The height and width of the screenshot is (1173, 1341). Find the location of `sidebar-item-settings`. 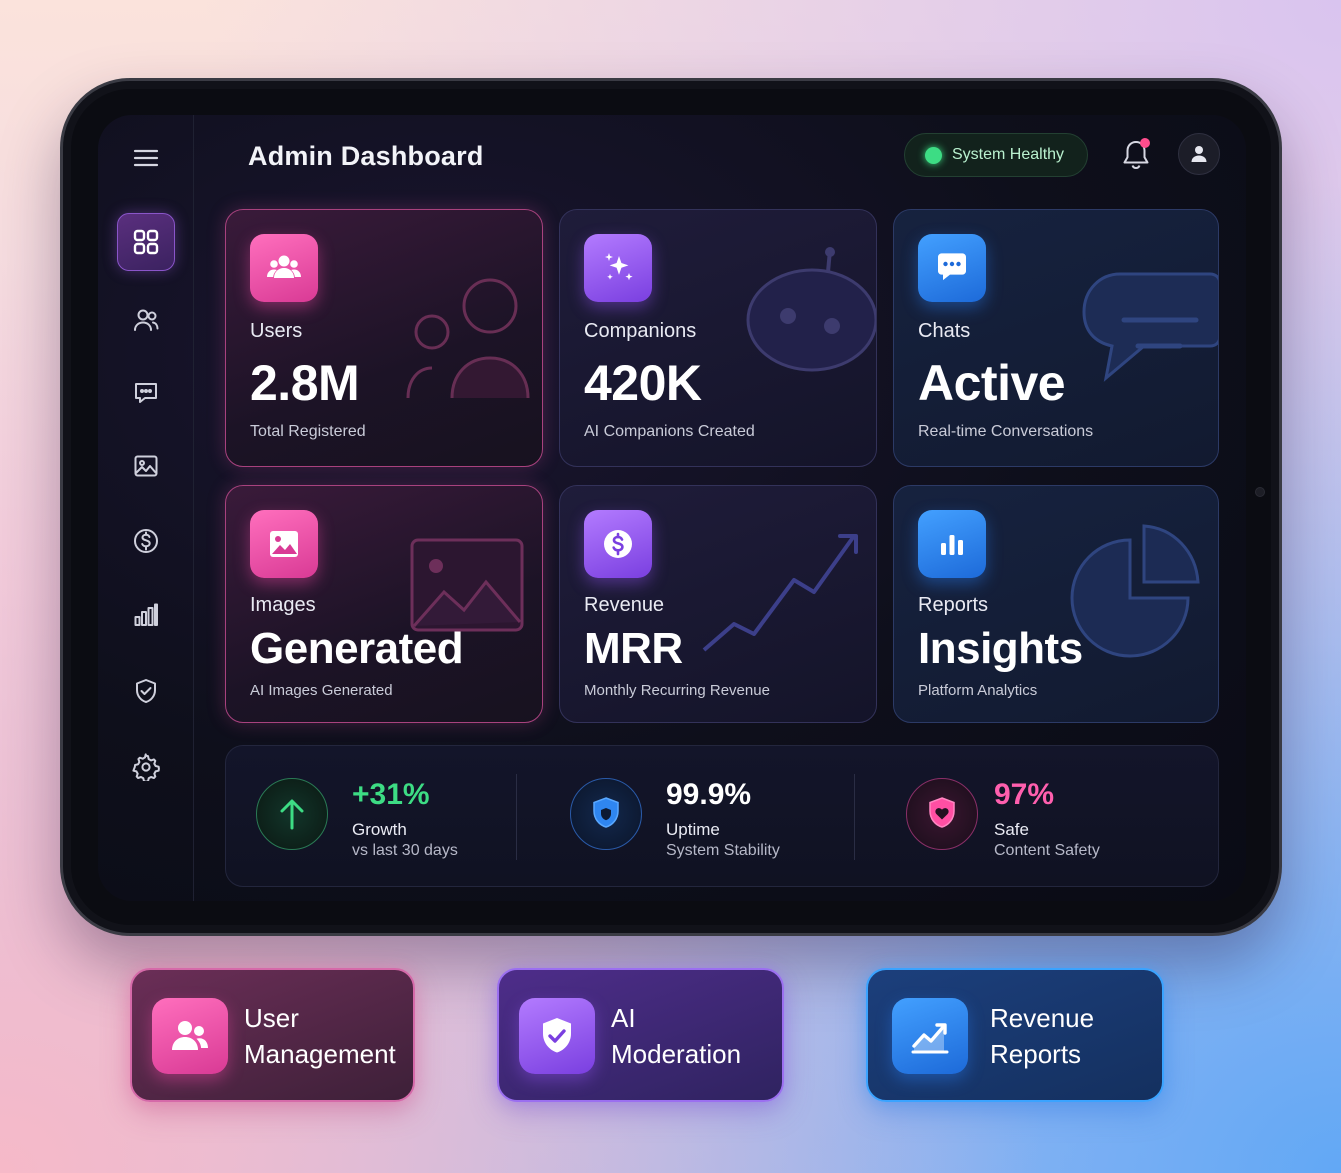

sidebar-item-settings is located at coordinates (146, 767).